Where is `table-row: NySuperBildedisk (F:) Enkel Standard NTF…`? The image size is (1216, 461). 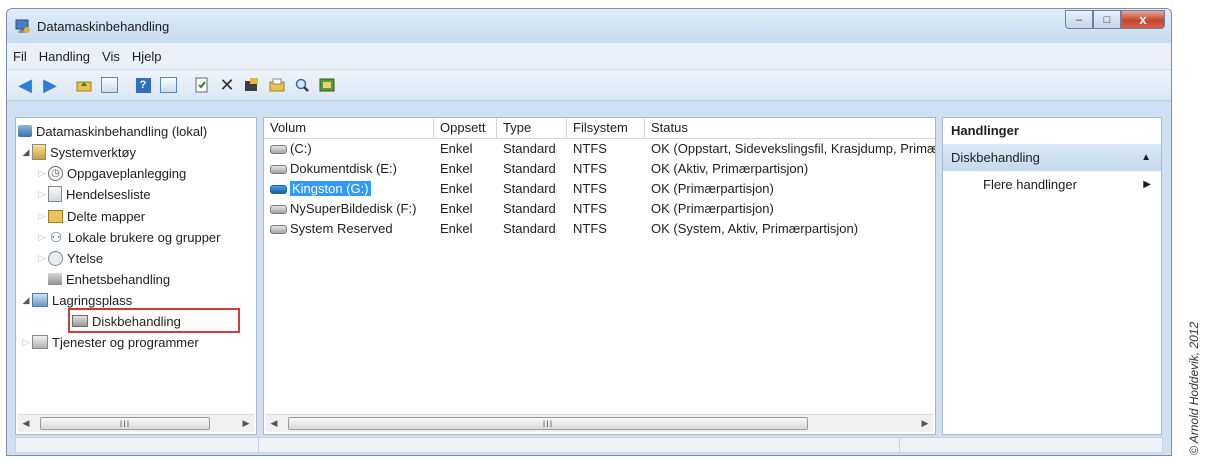
table-row: NySuperBildedisk (F:) Enkel Standard NTF… is located at coordinates (599, 209).